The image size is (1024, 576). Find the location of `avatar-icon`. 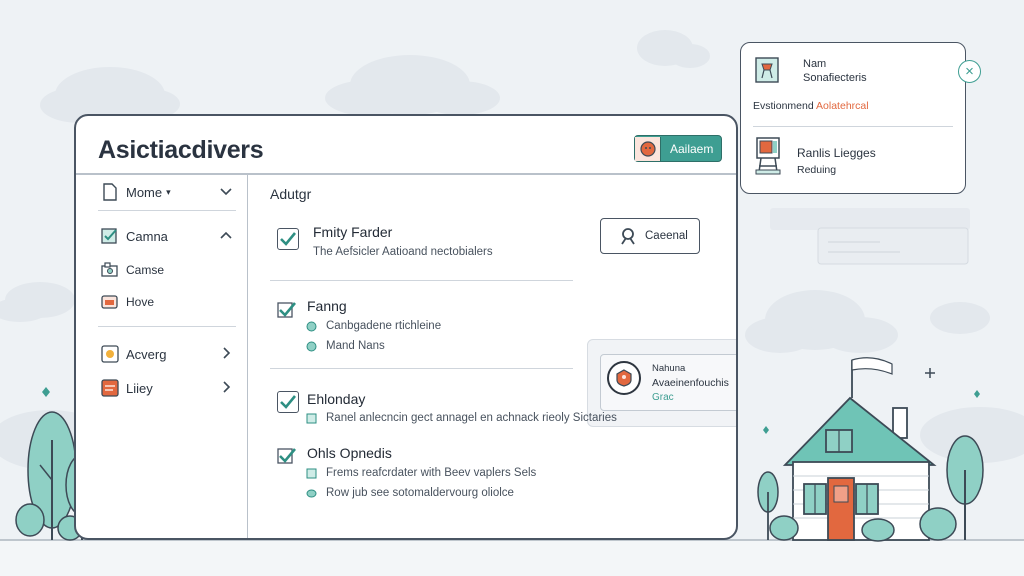

avatar-icon is located at coordinates (648, 148).